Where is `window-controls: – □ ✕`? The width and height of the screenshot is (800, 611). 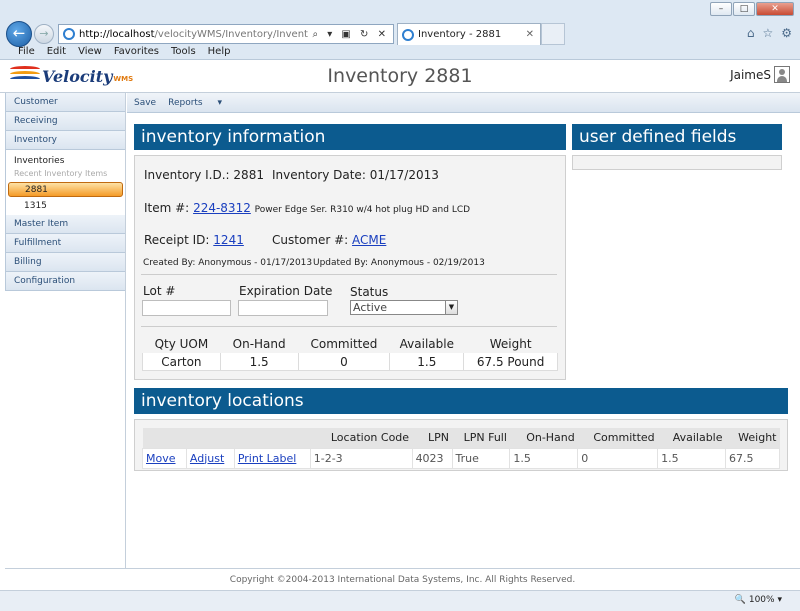 window-controls: – □ ✕ is located at coordinates (751, 9).